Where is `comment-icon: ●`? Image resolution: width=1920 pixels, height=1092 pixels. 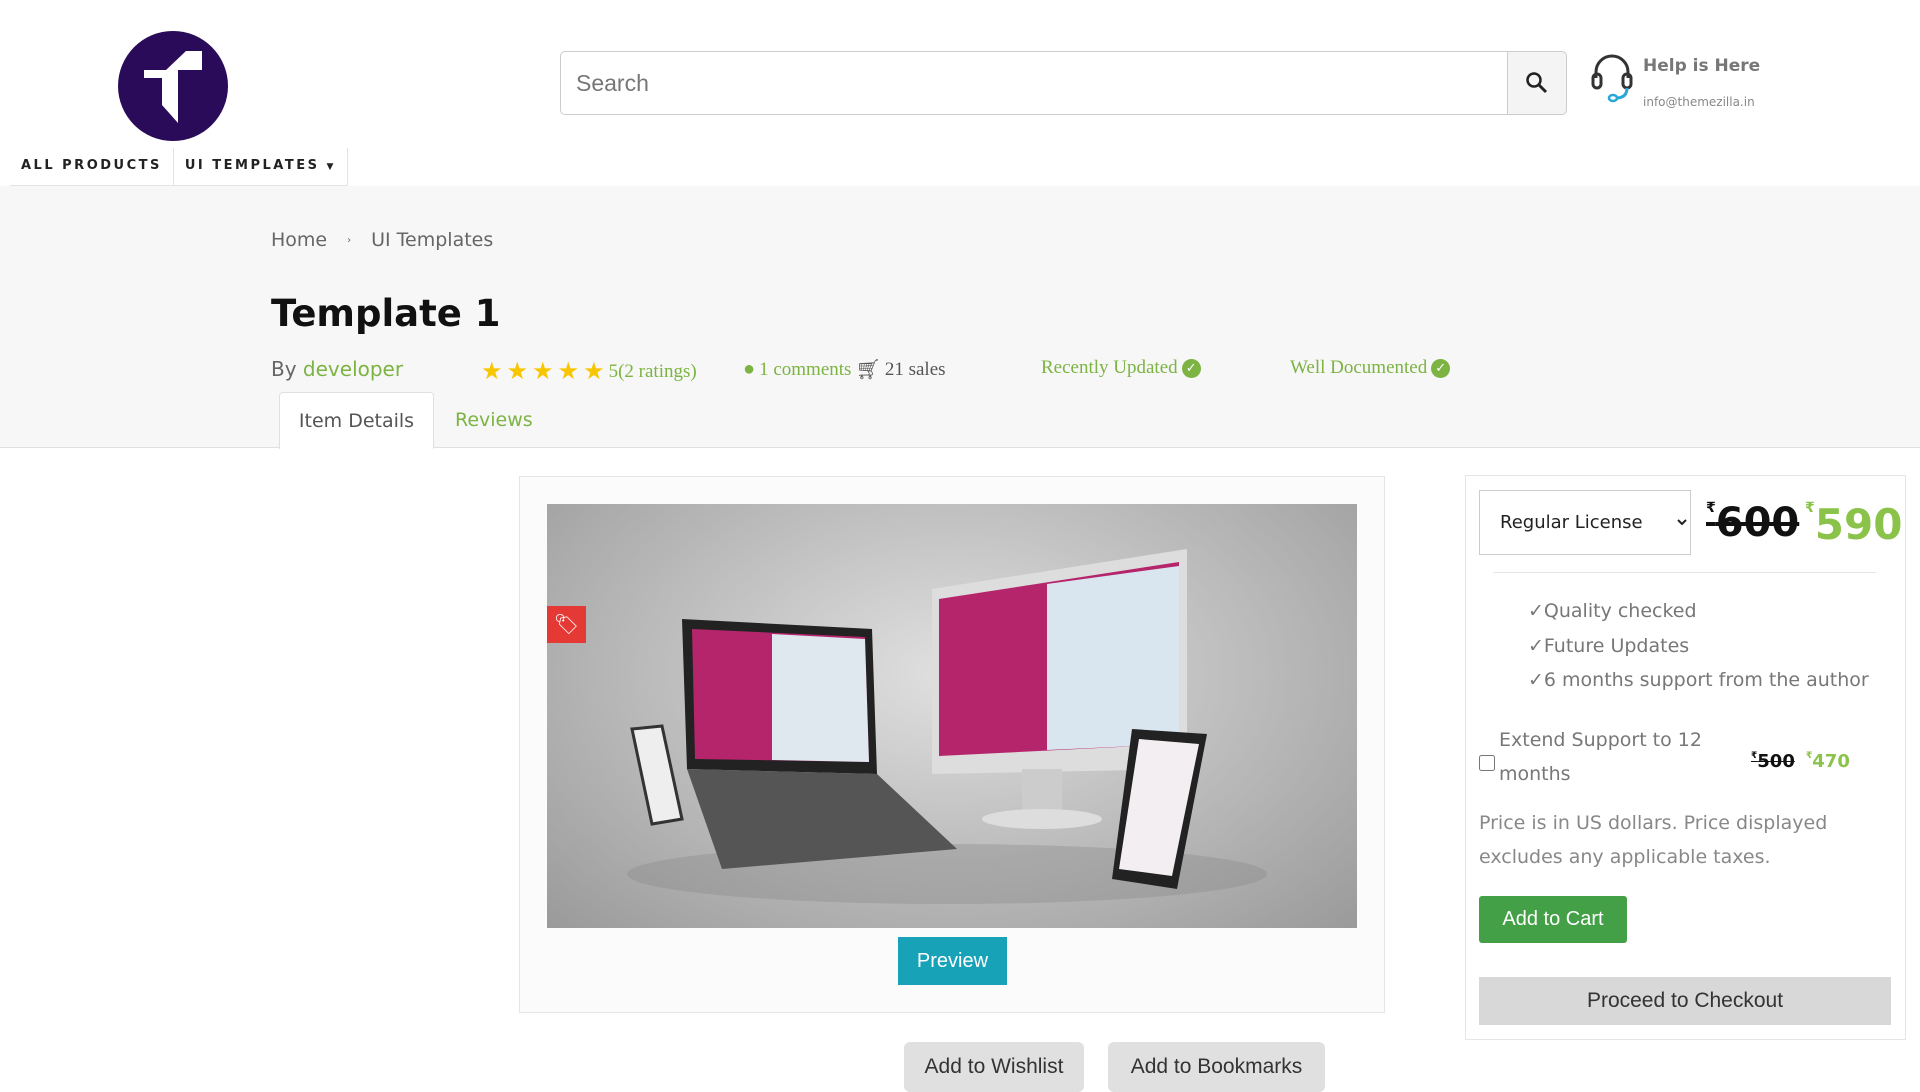 comment-icon: ● is located at coordinates (749, 369).